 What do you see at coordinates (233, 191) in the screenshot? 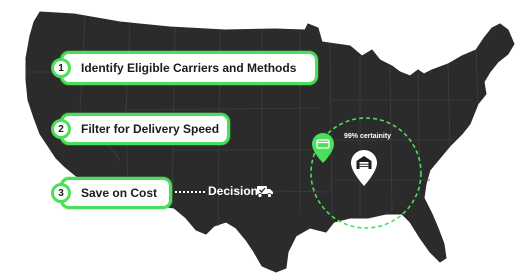
I see `decision-label: Decision` at bounding box center [233, 191].